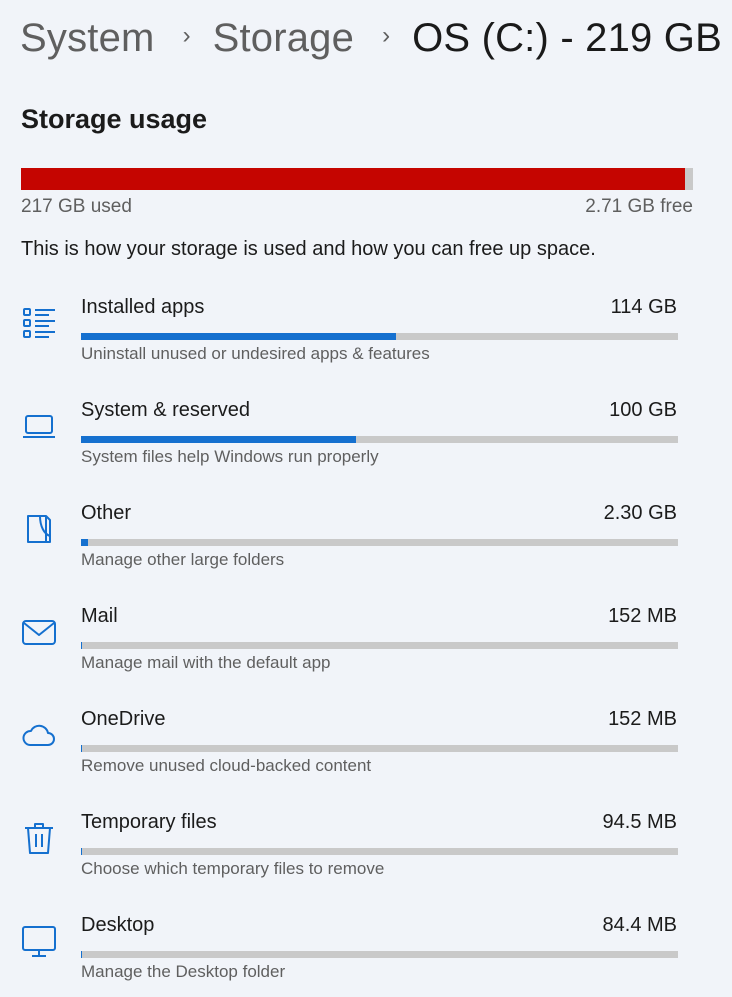  Describe the element at coordinates (143, 307) in the screenshot. I see `category-name: Installed apps` at that location.